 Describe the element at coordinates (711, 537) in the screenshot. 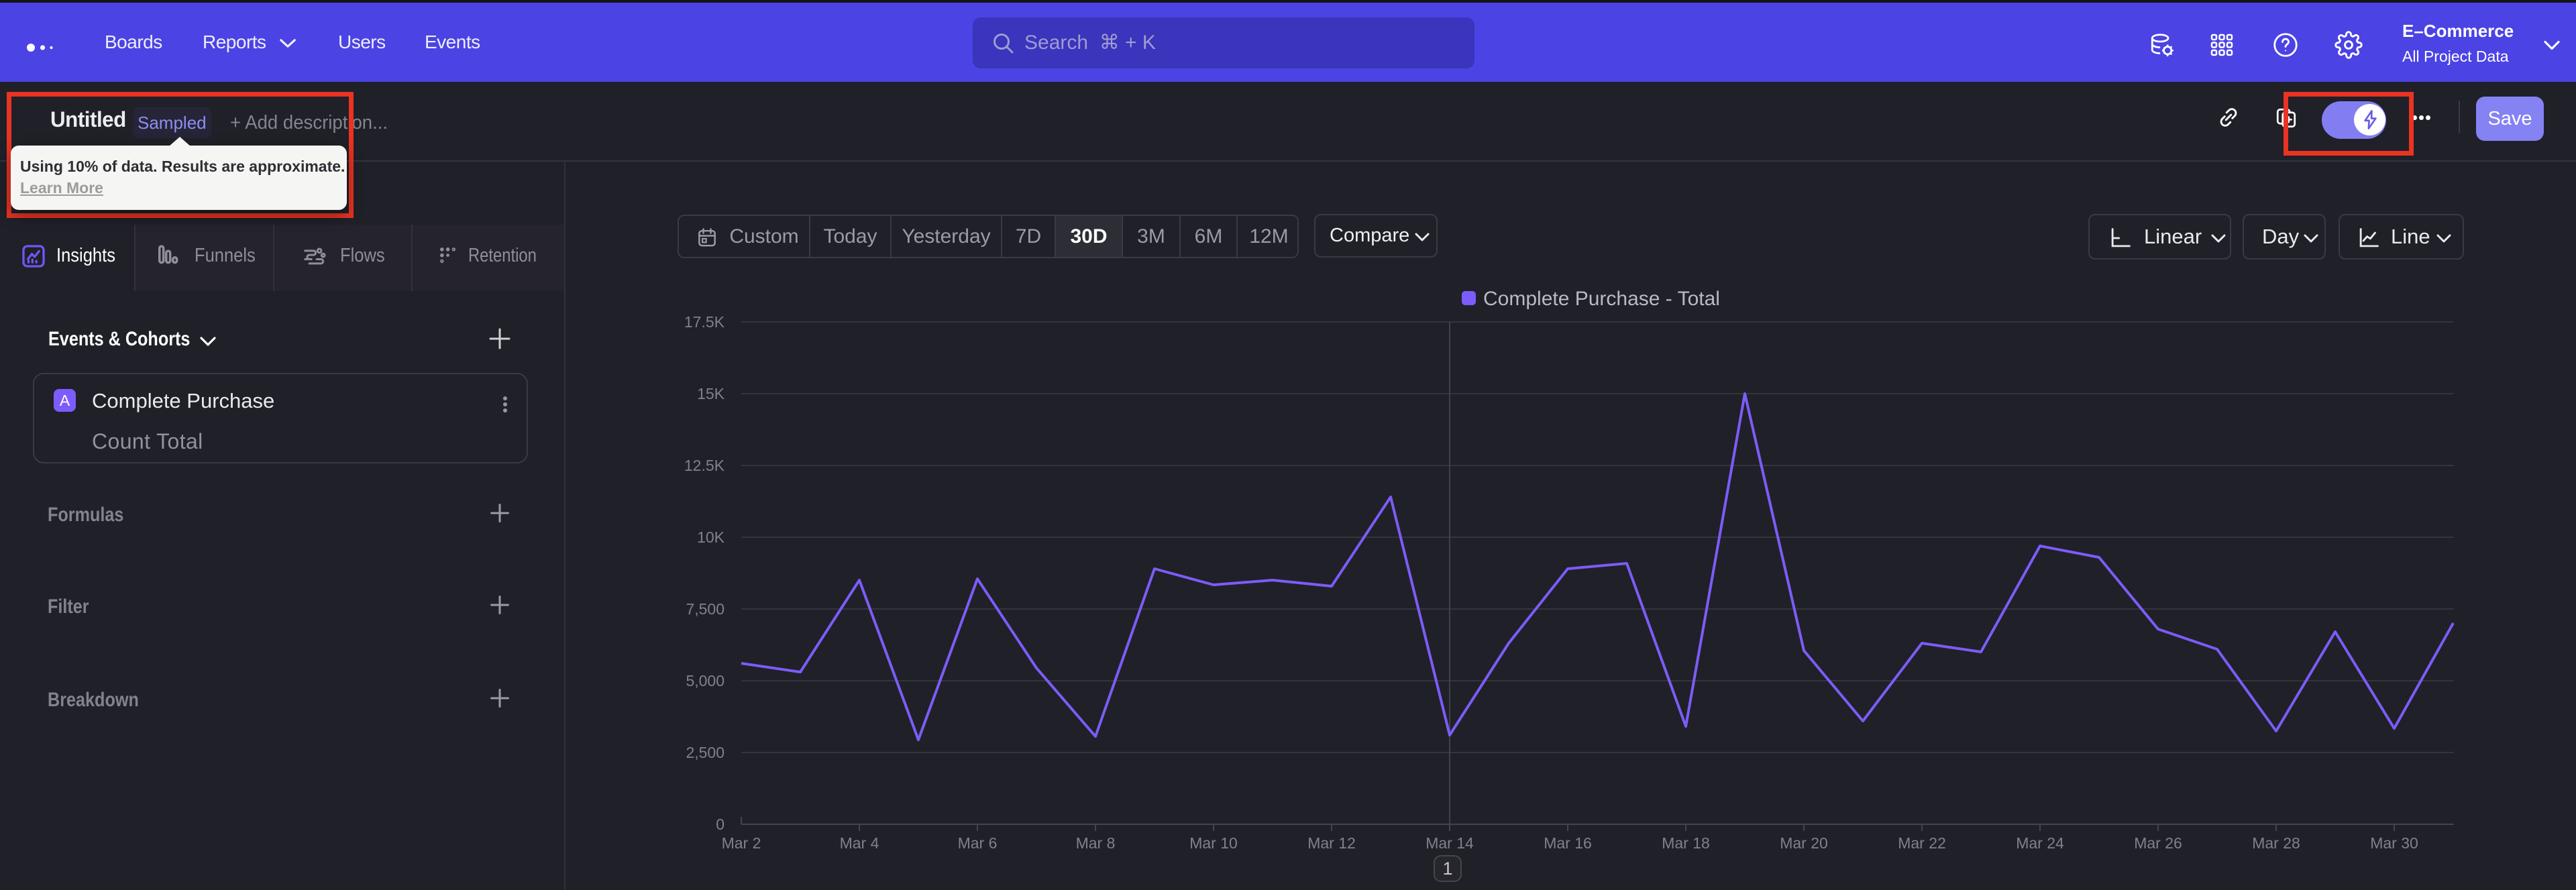

I see `svg-text: 10K` at that location.